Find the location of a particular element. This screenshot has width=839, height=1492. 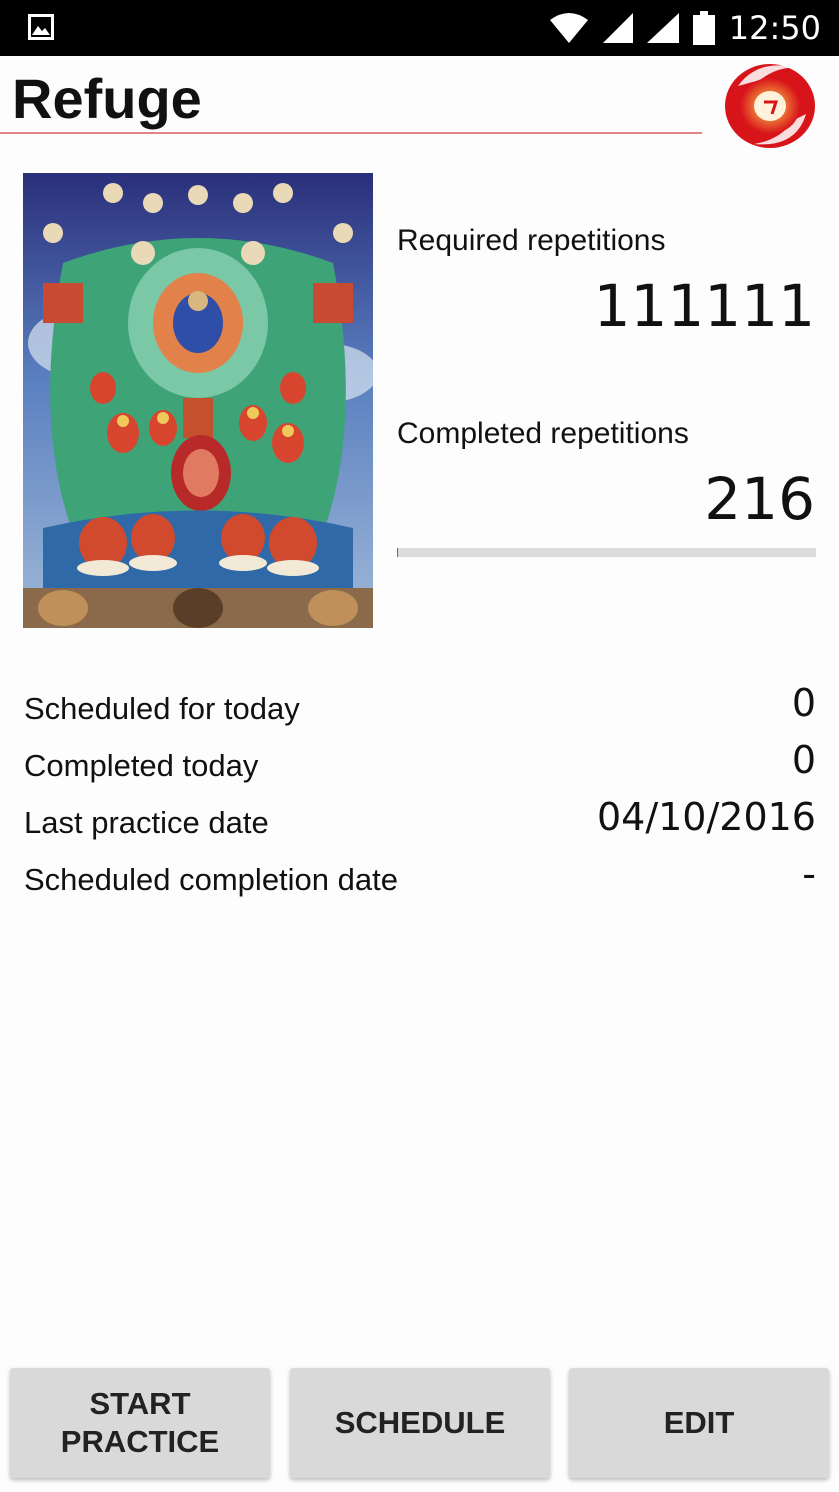

status-time: 12:50 is located at coordinates (774, 28).